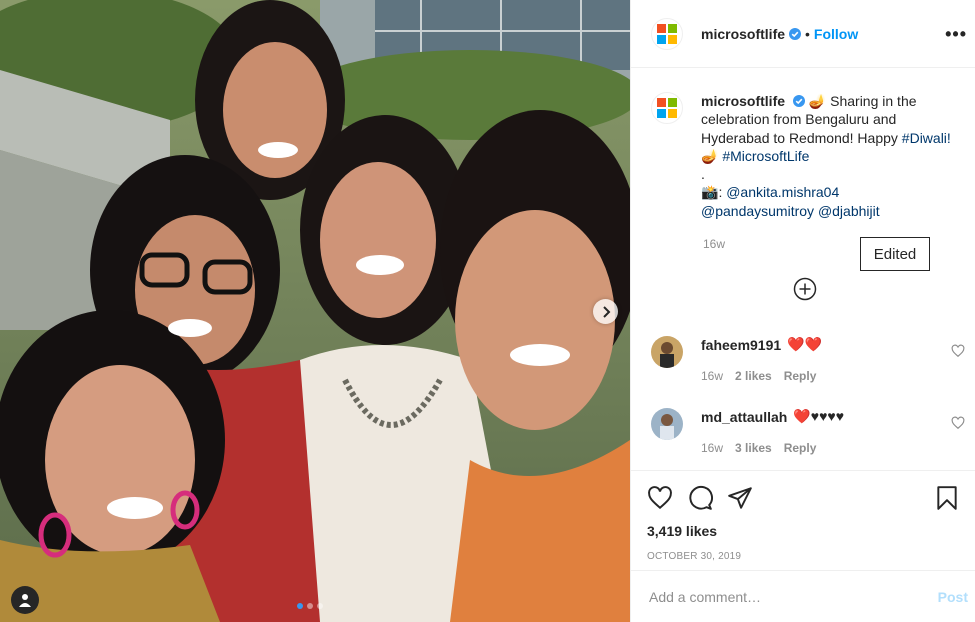 This screenshot has width=975, height=622. Describe the element at coordinates (926, 138) in the screenshot. I see `hashtag-diwali: #Diwali!` at that location.